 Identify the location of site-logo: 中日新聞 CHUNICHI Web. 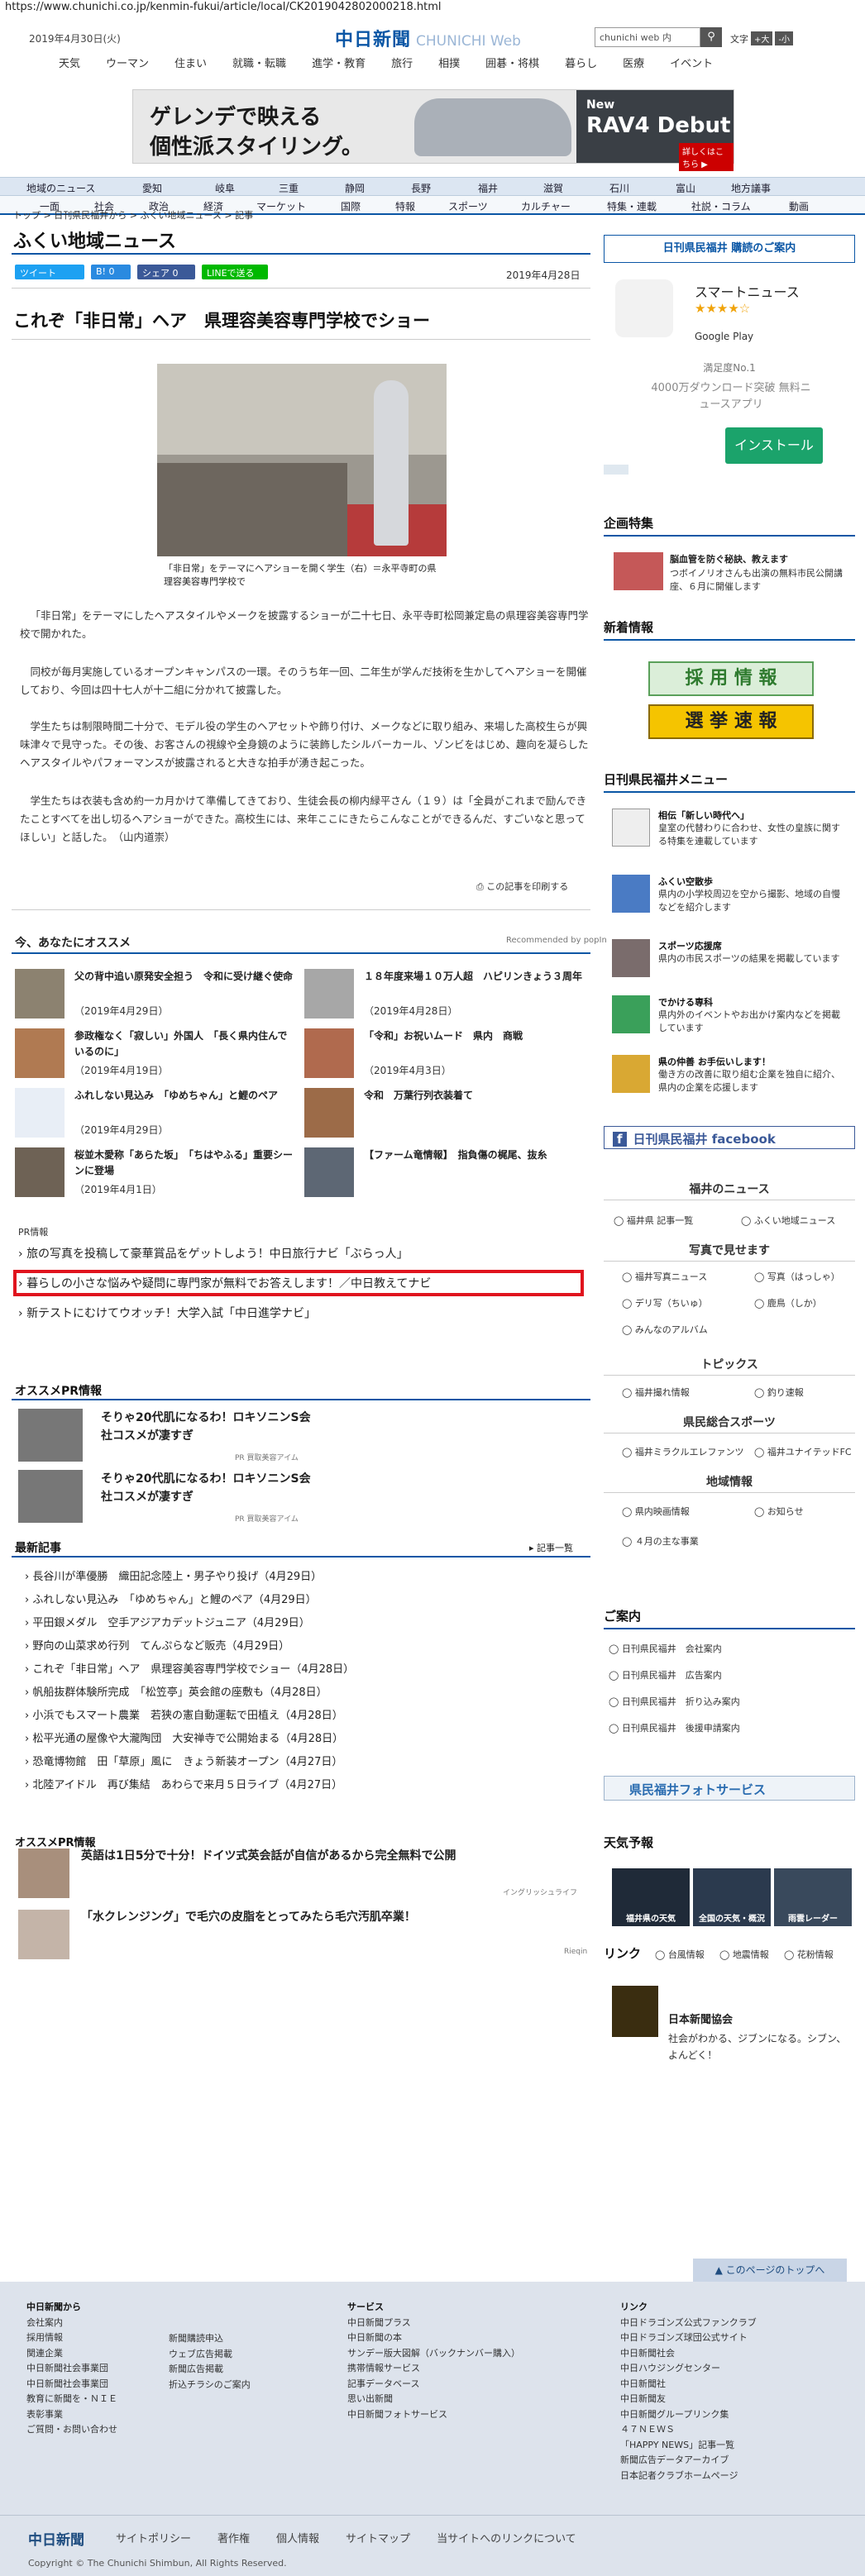
(428, 38).